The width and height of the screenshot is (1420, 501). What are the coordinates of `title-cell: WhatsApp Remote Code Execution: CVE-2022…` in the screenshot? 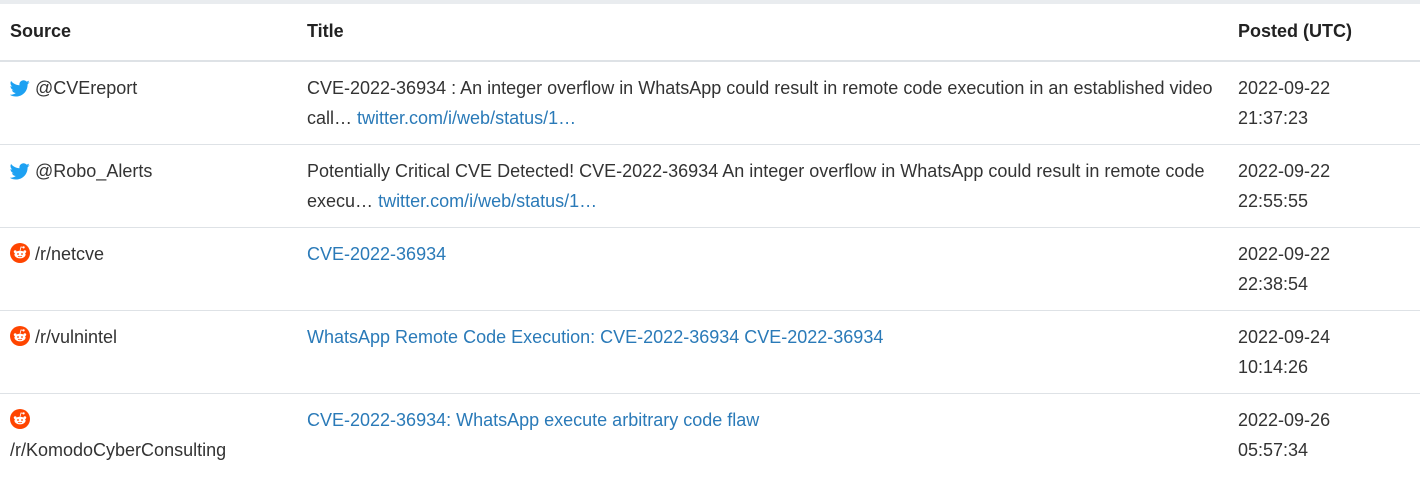 It's located at (763, 352).